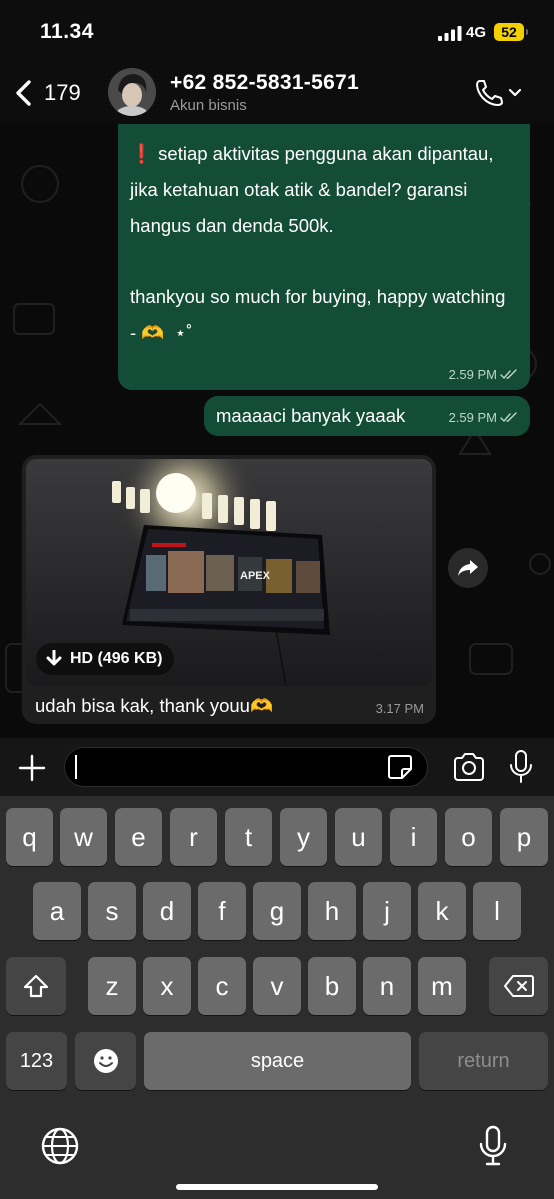 The width and height of the screenshot is (554, 1199). I want to click on globe-icon, so click(60, 1146).